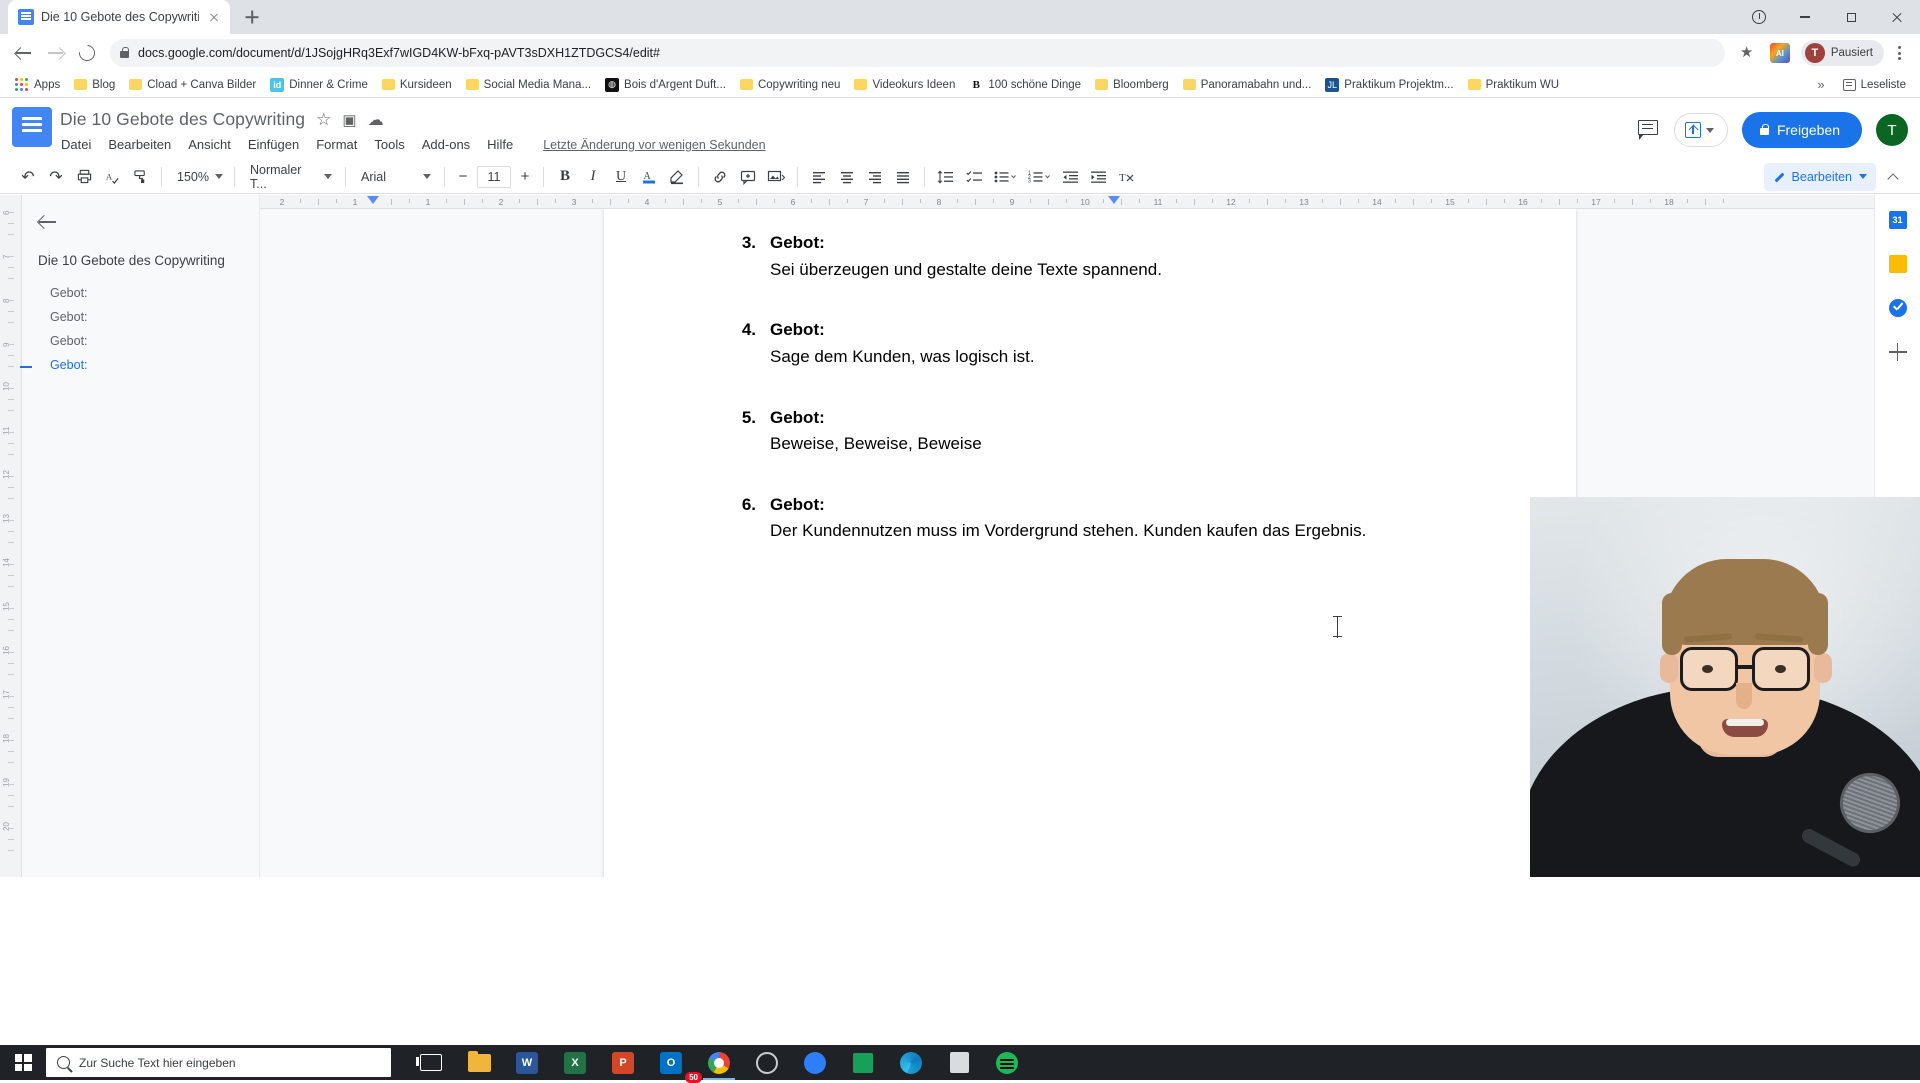 This screenshot has width=1920, height=1083. Describe the element at coordinates (904, 85) in the screenshot. I see `bookmark-videokurs-ideen: Videokurs Ideen` at that location.